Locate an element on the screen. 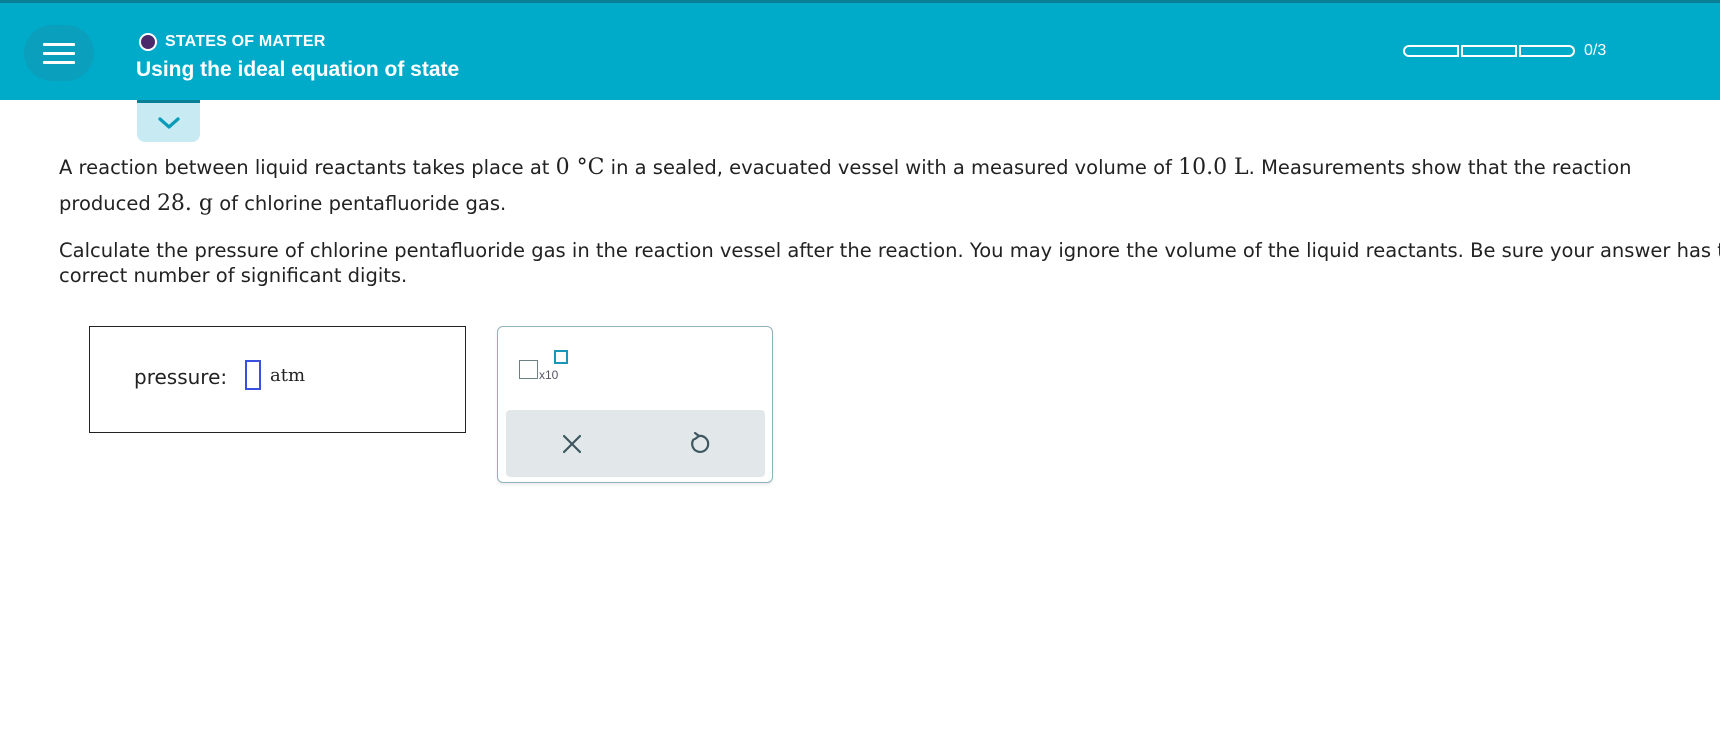  answer-box: pressure: atm is located at coordinates (277, 379).